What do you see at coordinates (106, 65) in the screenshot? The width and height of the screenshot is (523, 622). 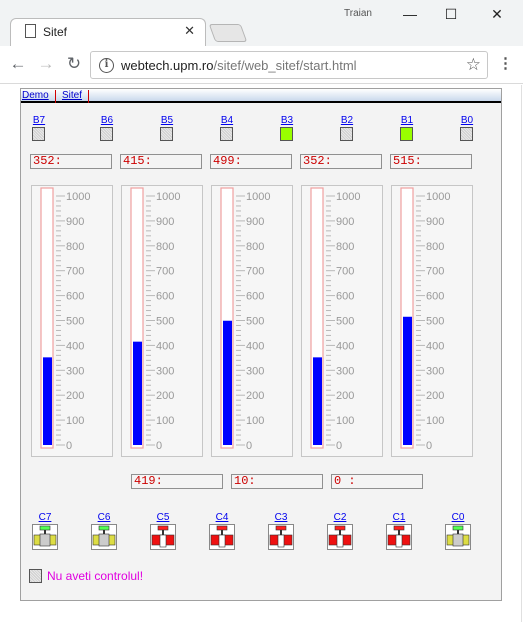 I see `info-icon: i` at bounding box center [106, 65].